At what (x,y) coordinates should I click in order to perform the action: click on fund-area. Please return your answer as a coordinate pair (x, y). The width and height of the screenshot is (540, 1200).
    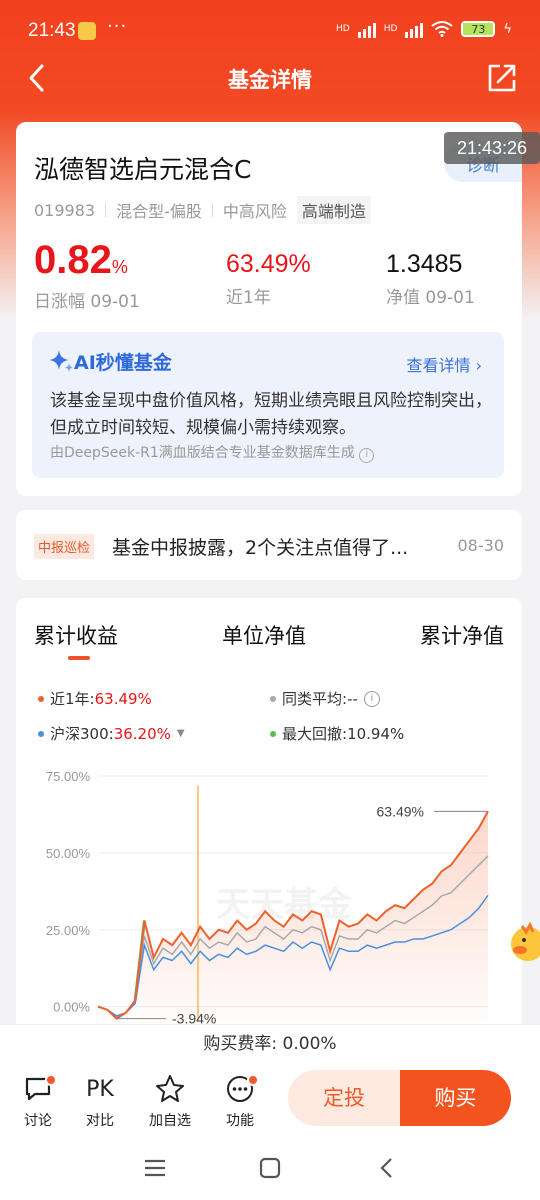
    Looking at the image, I should click on (293, 916).